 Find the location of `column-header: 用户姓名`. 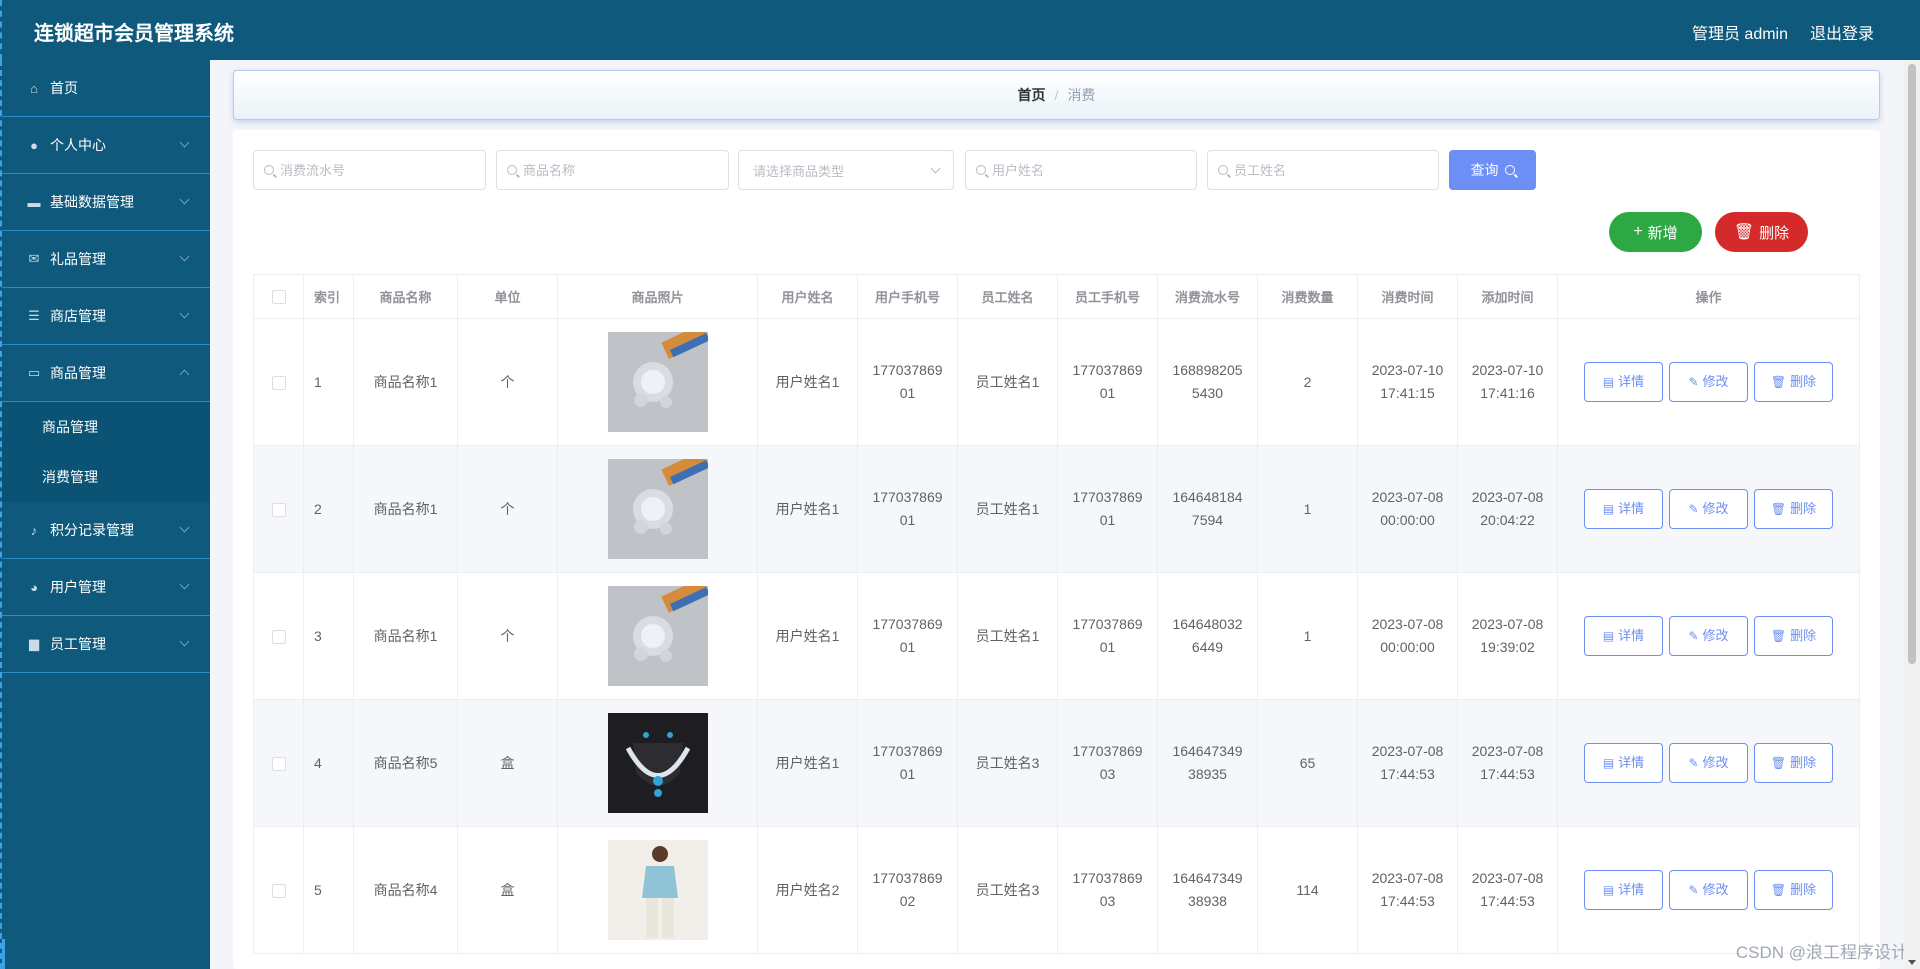

column-header: 用户姓名 is located at coordinates (807, 296).